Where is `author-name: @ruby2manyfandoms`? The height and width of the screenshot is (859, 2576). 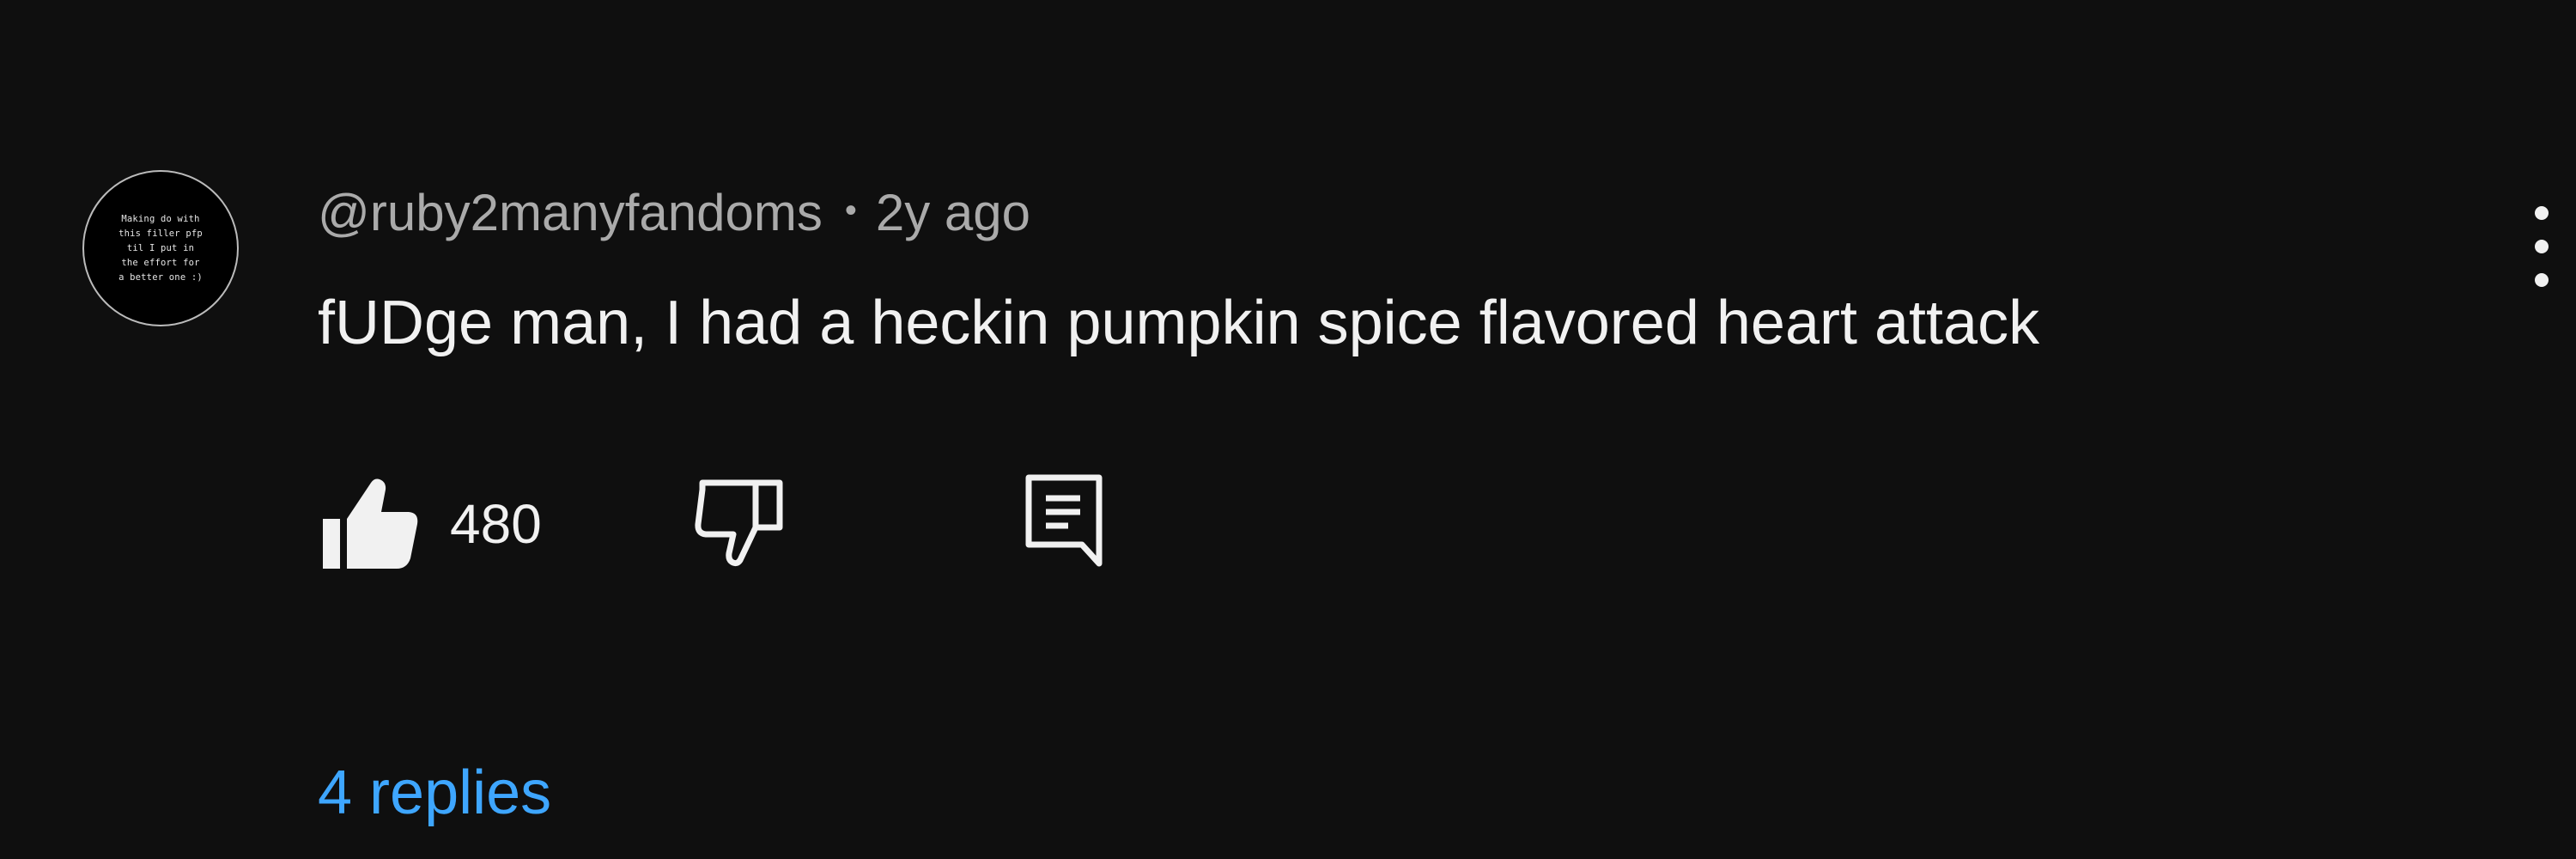
author-name: @ruby2manyfandoms is located at coordinates (570, 212).